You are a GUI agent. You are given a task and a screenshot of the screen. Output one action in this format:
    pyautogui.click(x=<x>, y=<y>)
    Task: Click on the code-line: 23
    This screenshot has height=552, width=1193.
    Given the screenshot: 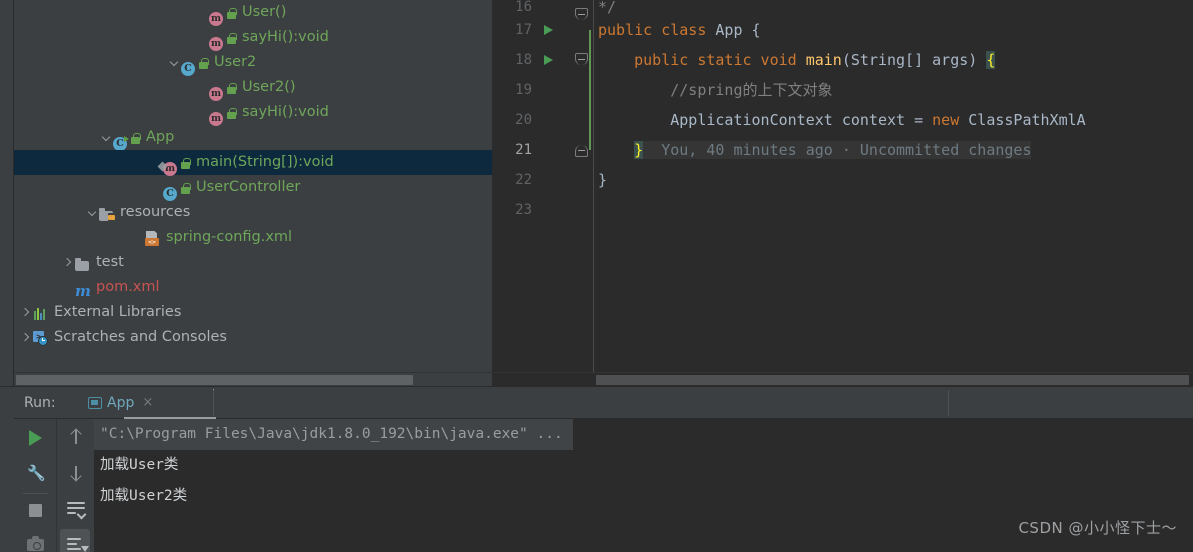 What is the action you would take?
    pyautogui.click(x=843, y=210)
    